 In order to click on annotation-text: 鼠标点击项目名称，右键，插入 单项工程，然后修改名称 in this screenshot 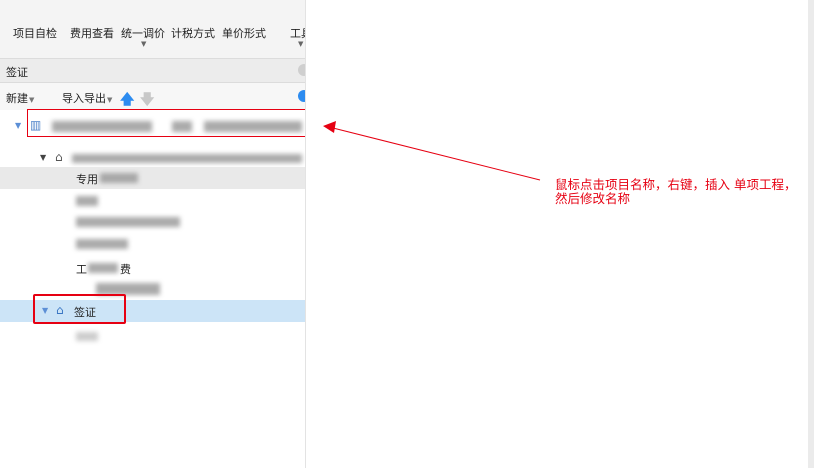, I will do `click(676, 191)`.